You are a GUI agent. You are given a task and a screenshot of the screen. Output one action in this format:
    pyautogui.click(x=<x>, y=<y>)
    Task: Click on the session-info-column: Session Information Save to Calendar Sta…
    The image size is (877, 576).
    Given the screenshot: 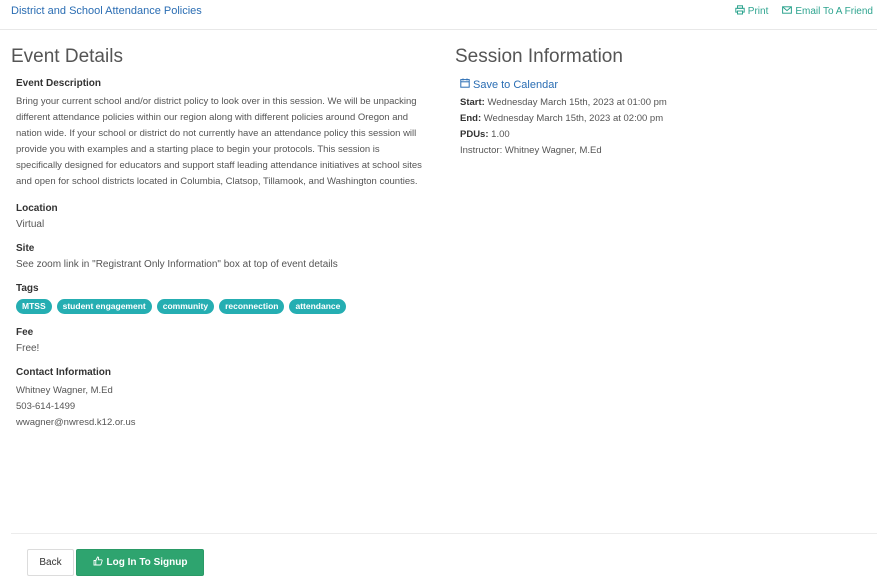 What is the action you would take?
    pyautogui.click(x=660, y=102)
    